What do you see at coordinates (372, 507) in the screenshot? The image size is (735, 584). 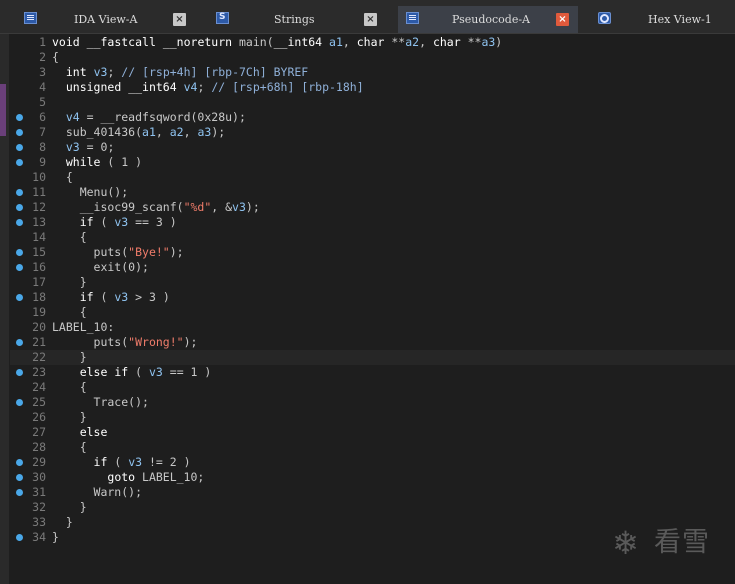 I see `code-line: 32 }` at bounding box center [372, 507].